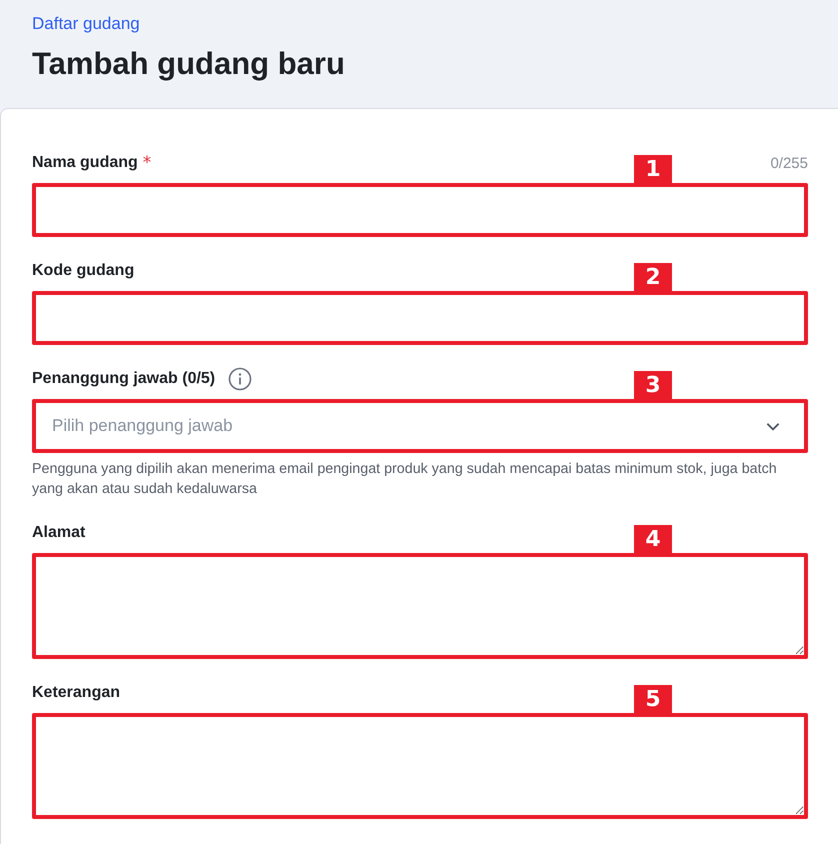 This screenshot has height=844, width=838. What do you see at coordinates (789, 163) in the screenshot?
I see `character-counter: 0/255` at bounding box center [789, 163].